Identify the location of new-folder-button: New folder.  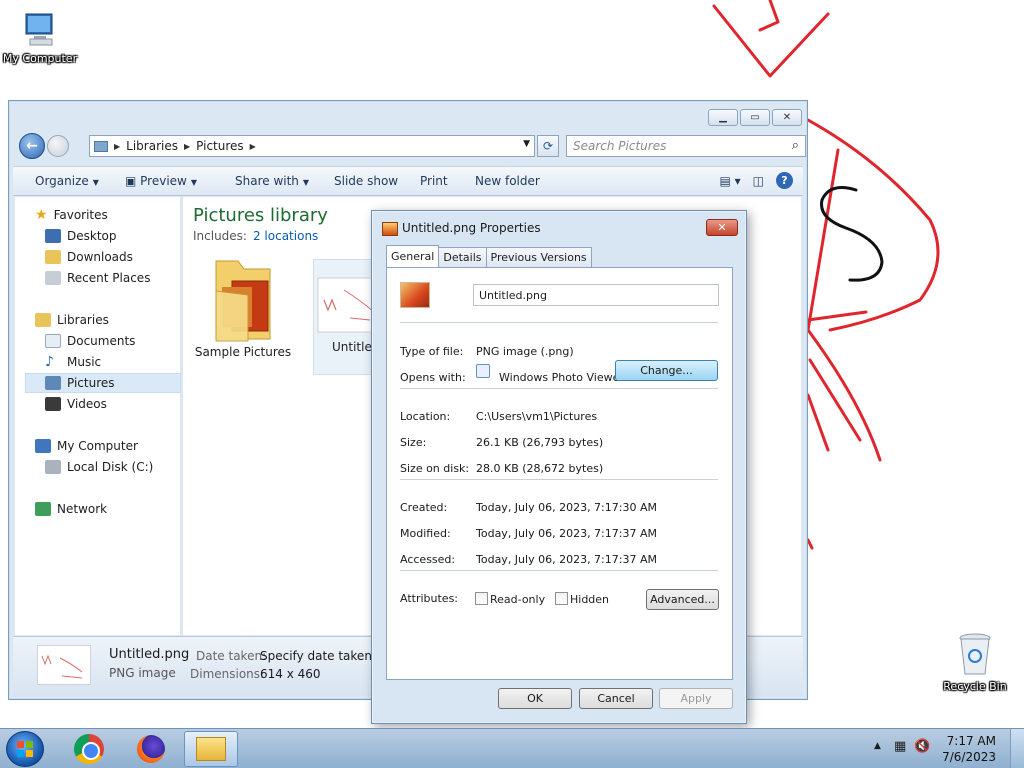
(507, 181).